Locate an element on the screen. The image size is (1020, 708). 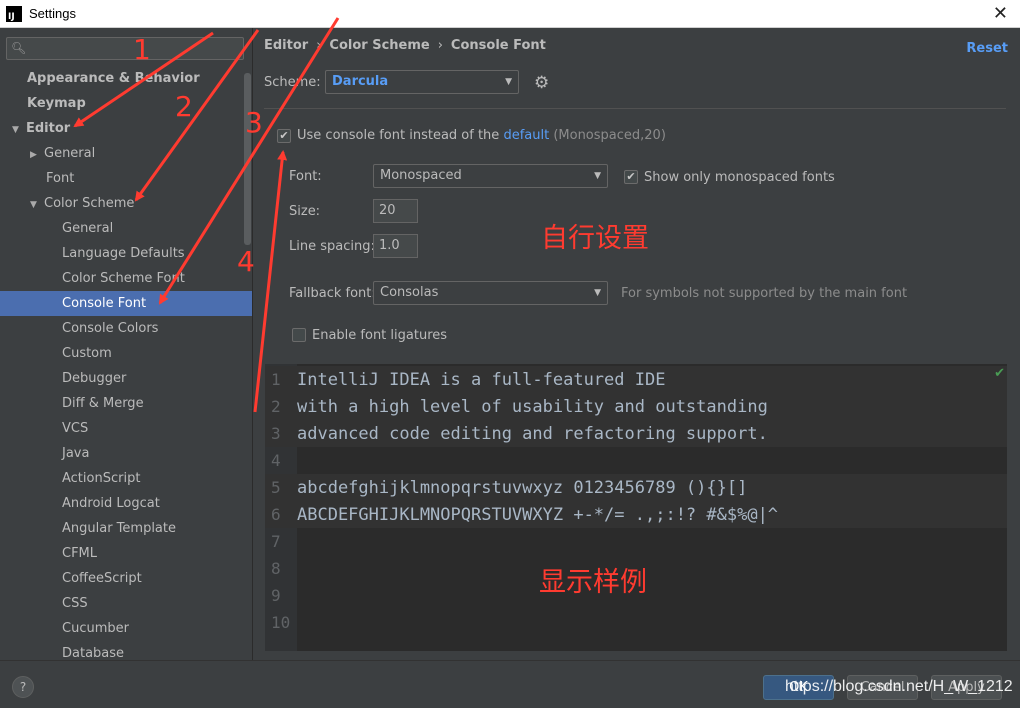
gear-icon: ⚙ is located at coordinates (541, 83).